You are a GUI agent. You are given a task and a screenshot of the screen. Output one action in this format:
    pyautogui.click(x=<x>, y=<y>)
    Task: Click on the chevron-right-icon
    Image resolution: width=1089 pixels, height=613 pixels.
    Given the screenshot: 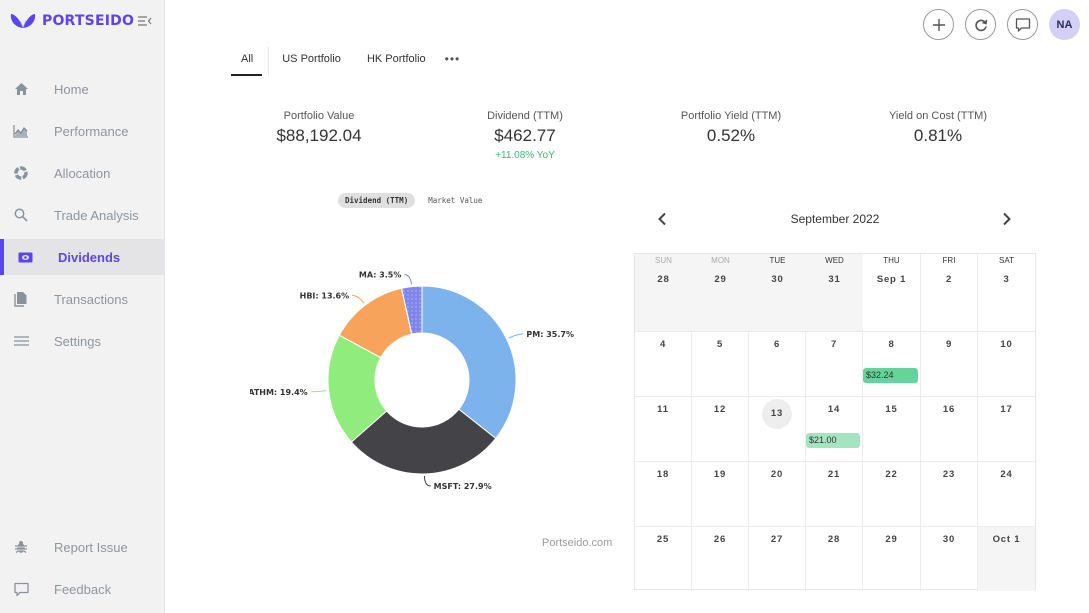 What is the action you would take?
    pyautogui.click(x=1007, y=219)
    